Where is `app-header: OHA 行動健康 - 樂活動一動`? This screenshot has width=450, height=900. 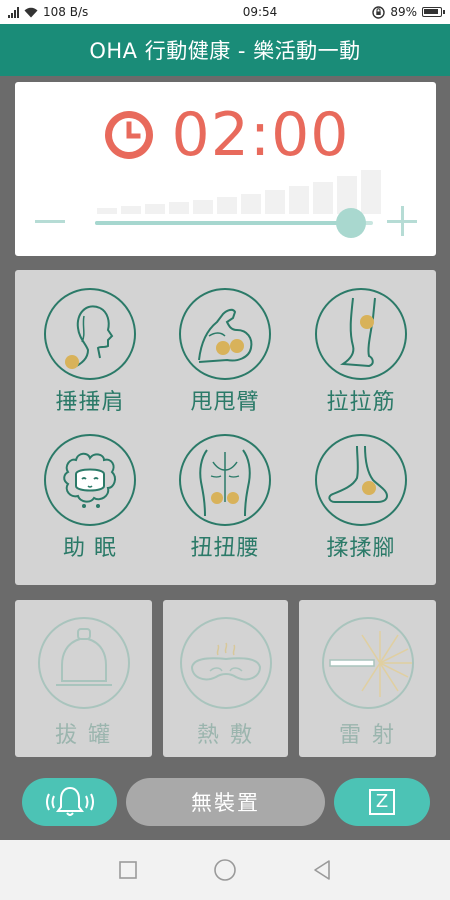
app-header: OHA 行動健康 - 樂活動一動 is located at coordinates (225, 50).